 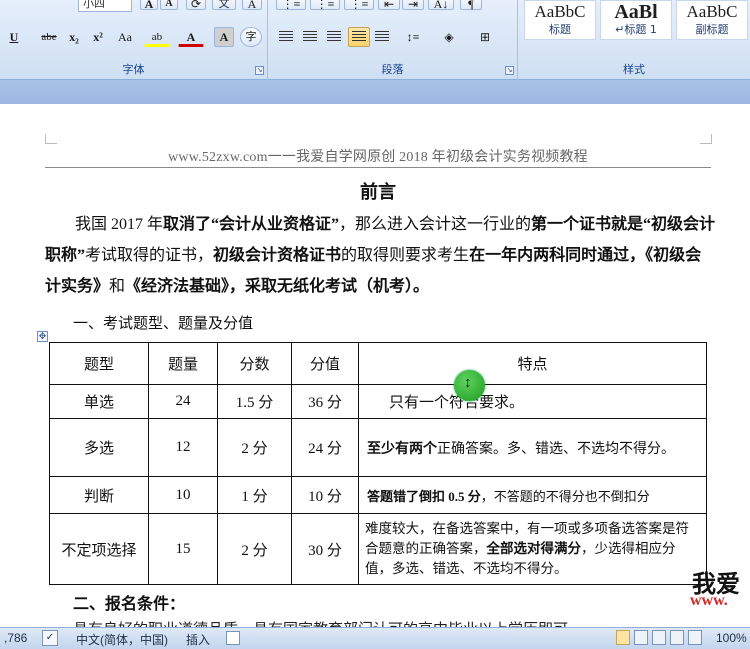 What do you see at coordinates (183, 401) in the screenshot?
I see `count-cell: 24` at bounding box center [183, 401].